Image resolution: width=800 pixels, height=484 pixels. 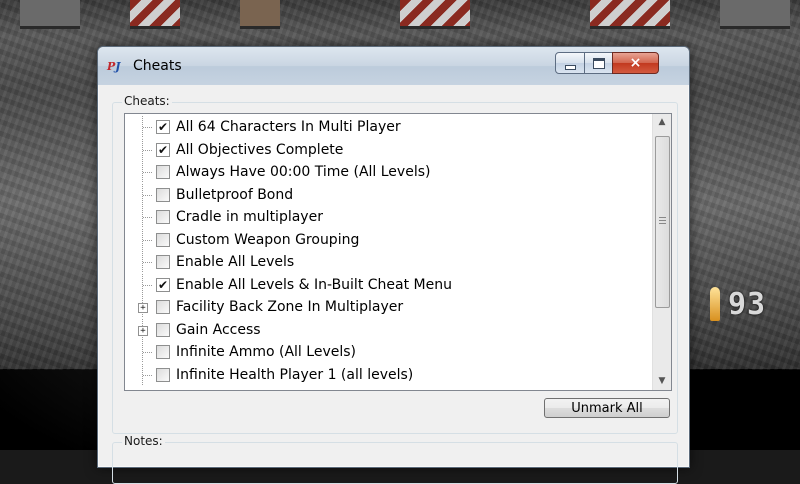 I want to click on cheat-label: Facility Back Zone In Multiplayer, so click(x=290, y=307).